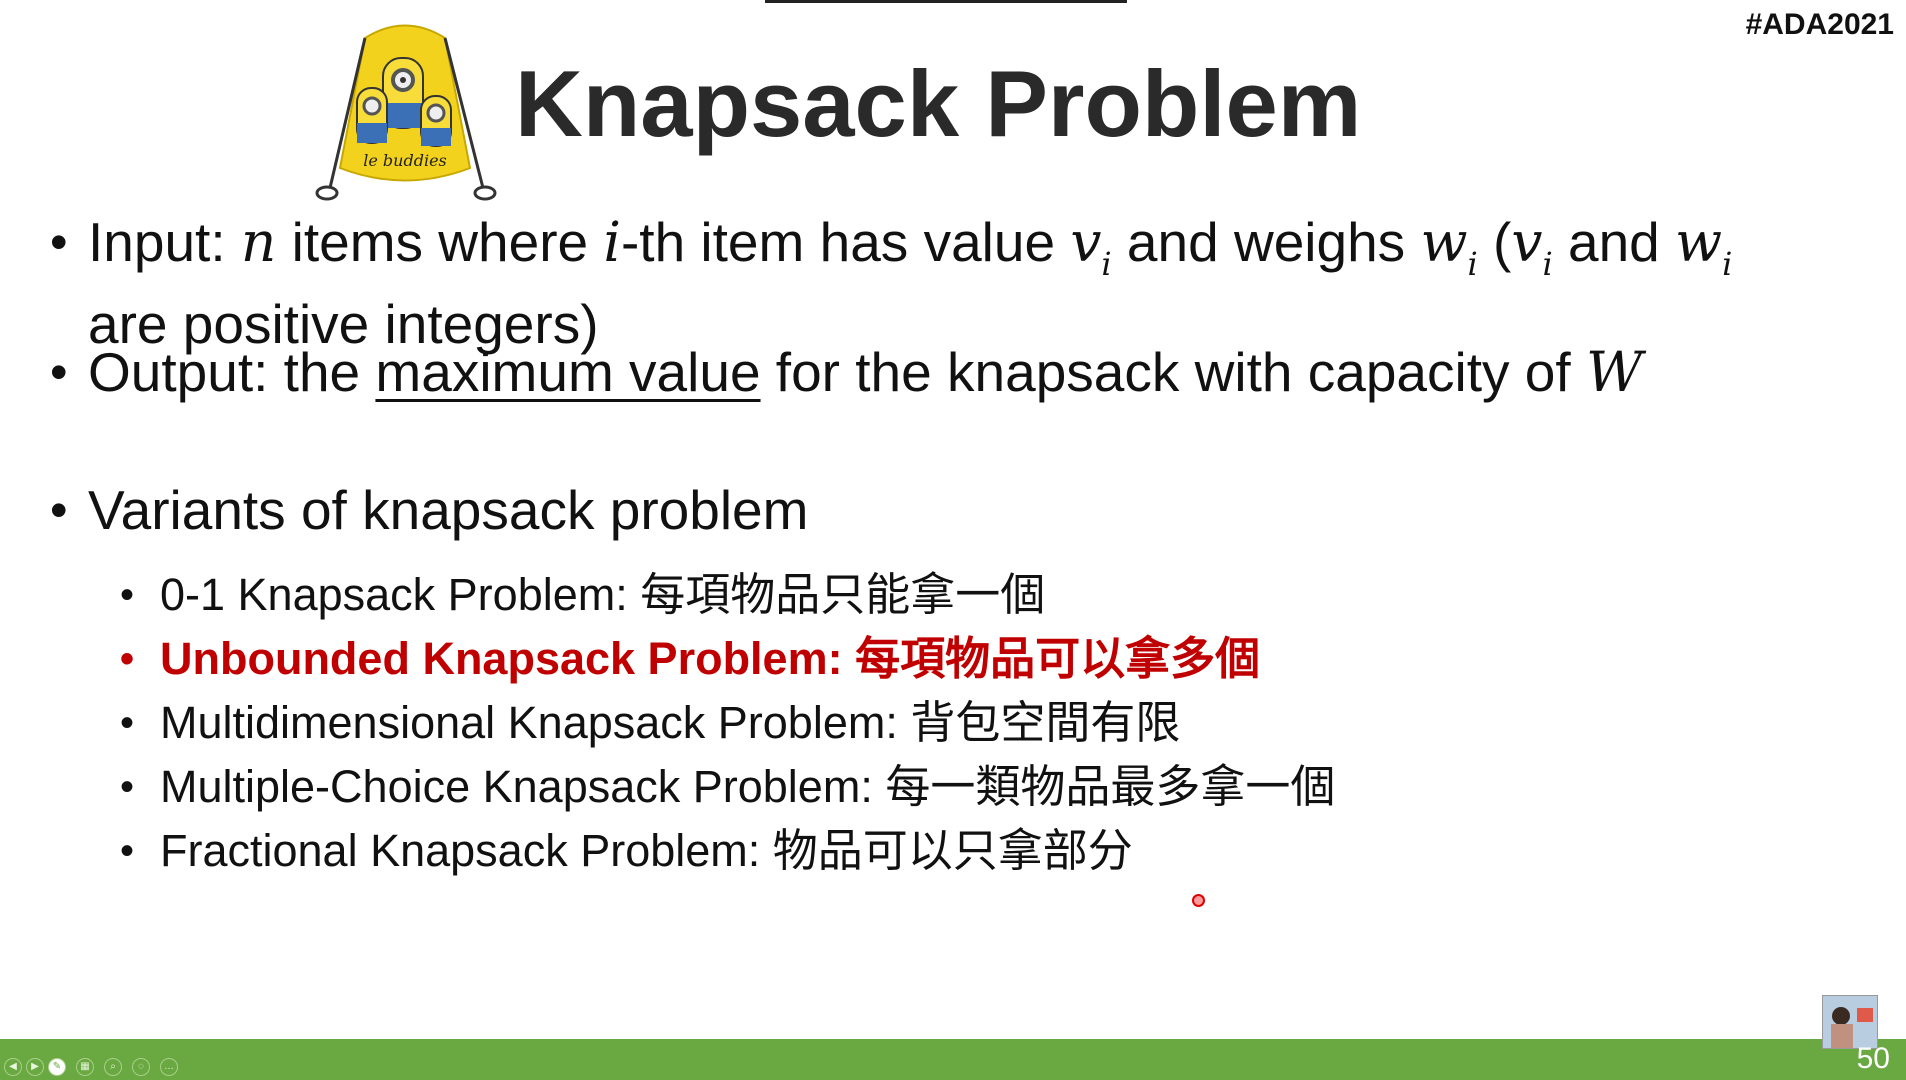  Describe the element at coordinates (953, 1059) in the screenshot. I see `presentation-bottom-bar` at that location.